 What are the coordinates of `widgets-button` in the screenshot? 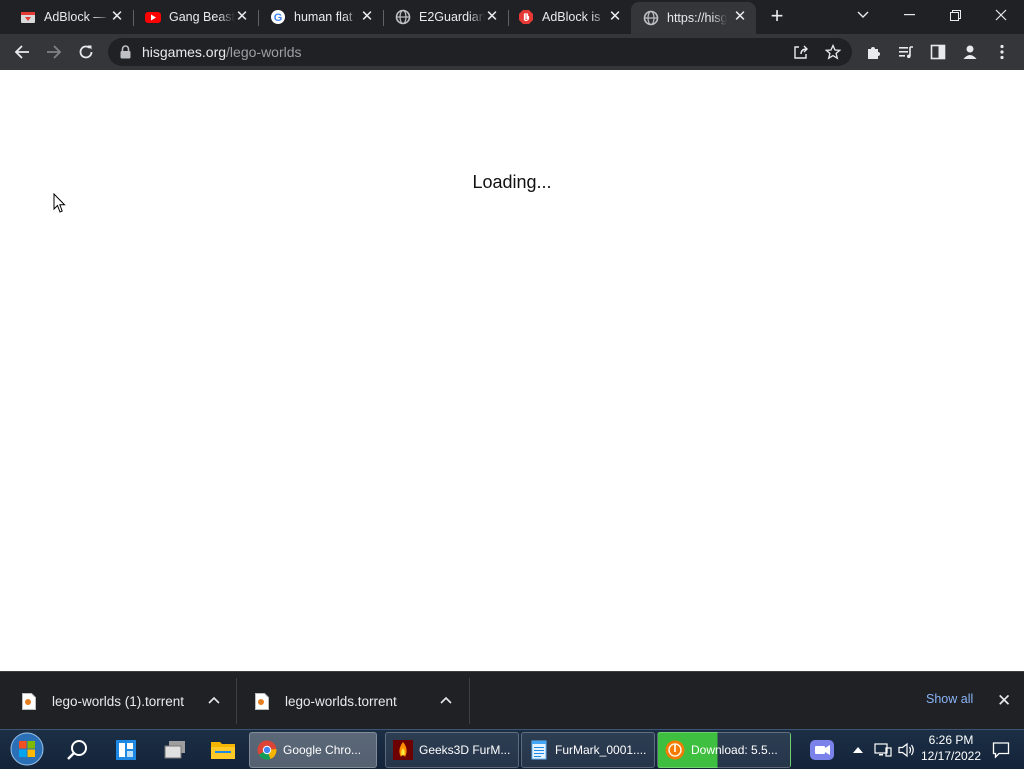 It's located at (126, 750).